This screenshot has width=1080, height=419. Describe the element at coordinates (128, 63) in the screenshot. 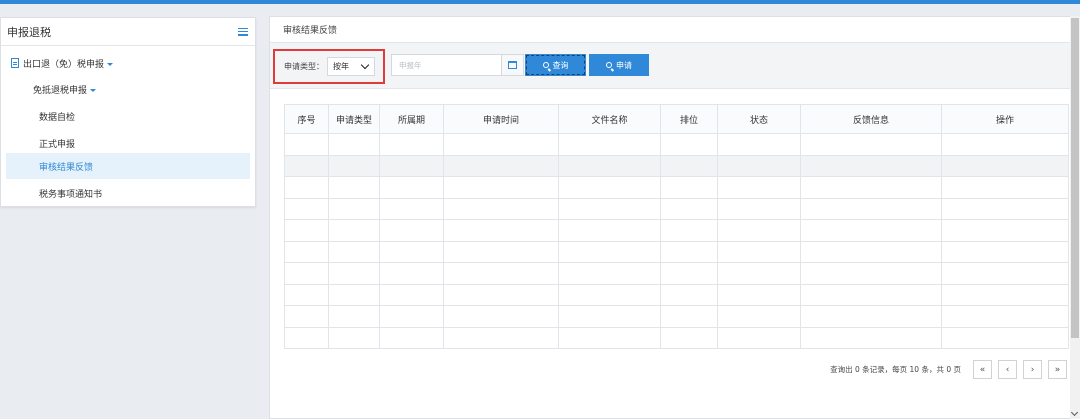

I see `sidebar-item-export-refund: 出口退（免）税申报` at that location.